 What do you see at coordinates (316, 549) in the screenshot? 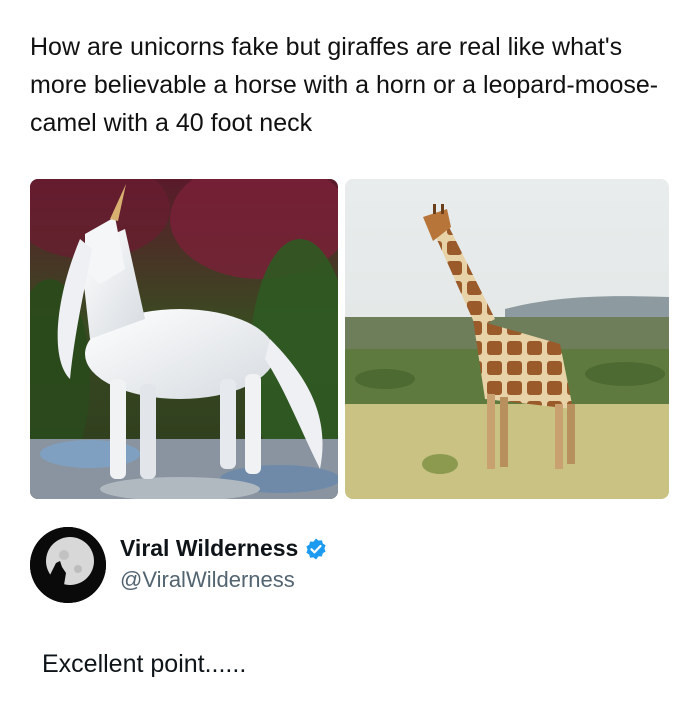
I see `verified-badge-icon` at bounding box center [316, 549].